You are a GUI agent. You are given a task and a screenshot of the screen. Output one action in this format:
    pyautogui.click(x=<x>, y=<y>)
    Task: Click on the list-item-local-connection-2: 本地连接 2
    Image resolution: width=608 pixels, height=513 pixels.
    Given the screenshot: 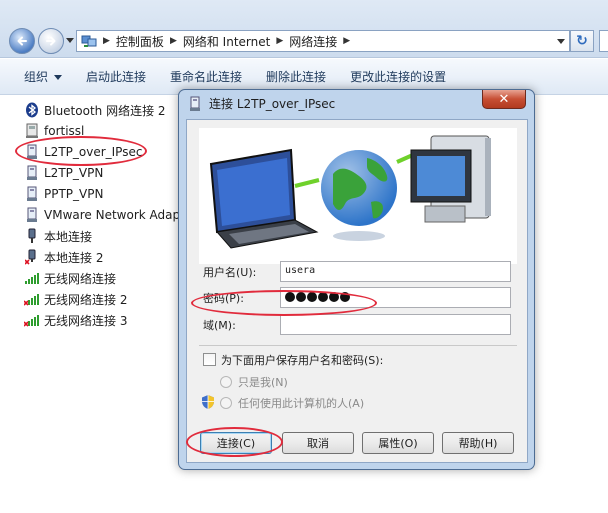 What is the action you would take?
    pyautogui.click(x=63, y=257)
    